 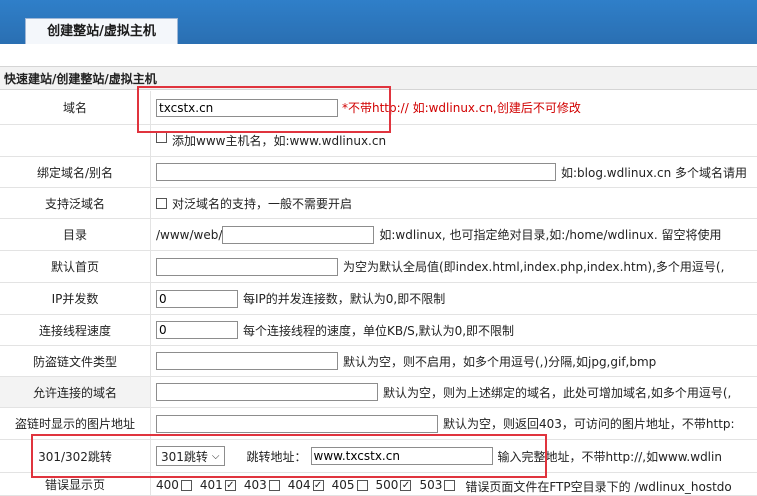 I want to click on error-code-401: 401, so click(x=211, y=485).